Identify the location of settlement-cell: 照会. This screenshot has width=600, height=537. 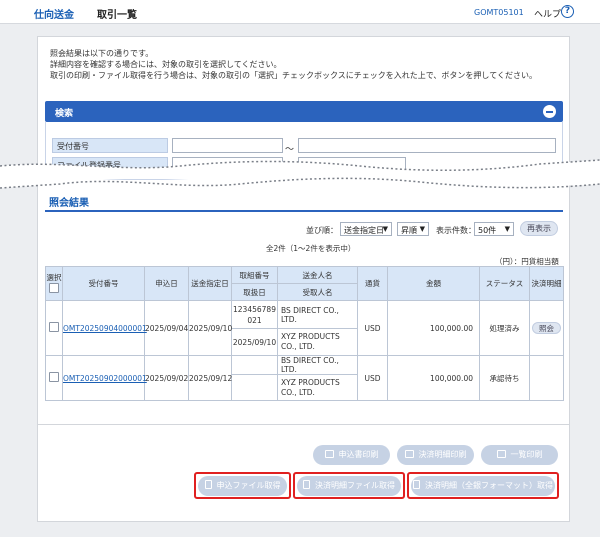
(546, 328).